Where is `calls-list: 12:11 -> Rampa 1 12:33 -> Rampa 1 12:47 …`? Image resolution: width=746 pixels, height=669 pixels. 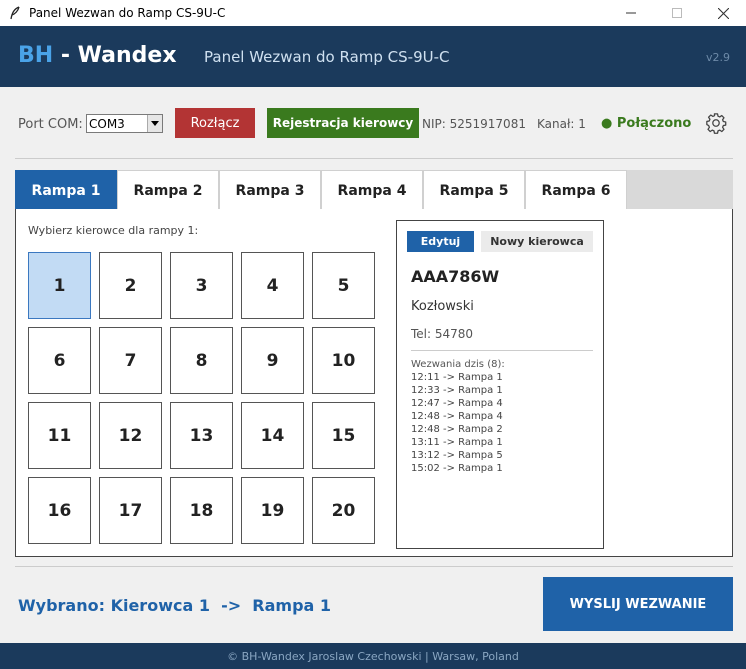
calls-list: 12:11 -> Rampa 1 12:33 -> Rampa 1 12:47 … is located at coordinates (457, 423).